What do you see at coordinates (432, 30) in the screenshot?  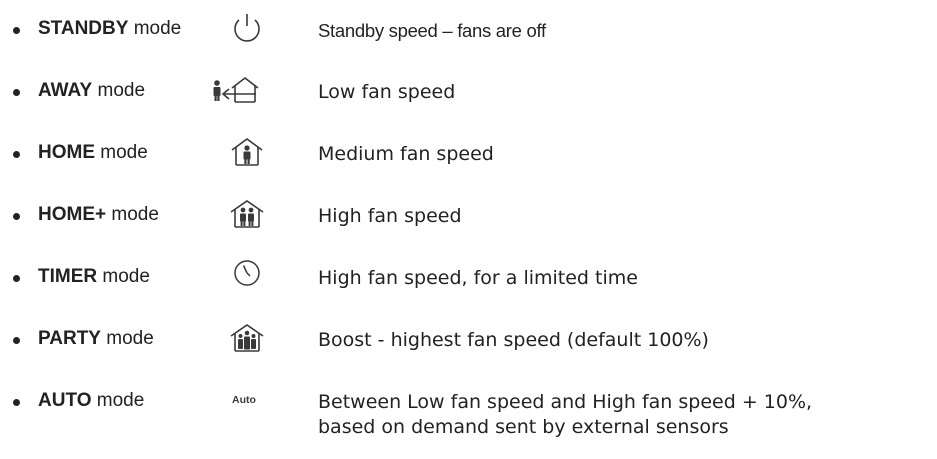 I see `mode-description: Standby speed – fans are off` at bounding box center [432, 30].